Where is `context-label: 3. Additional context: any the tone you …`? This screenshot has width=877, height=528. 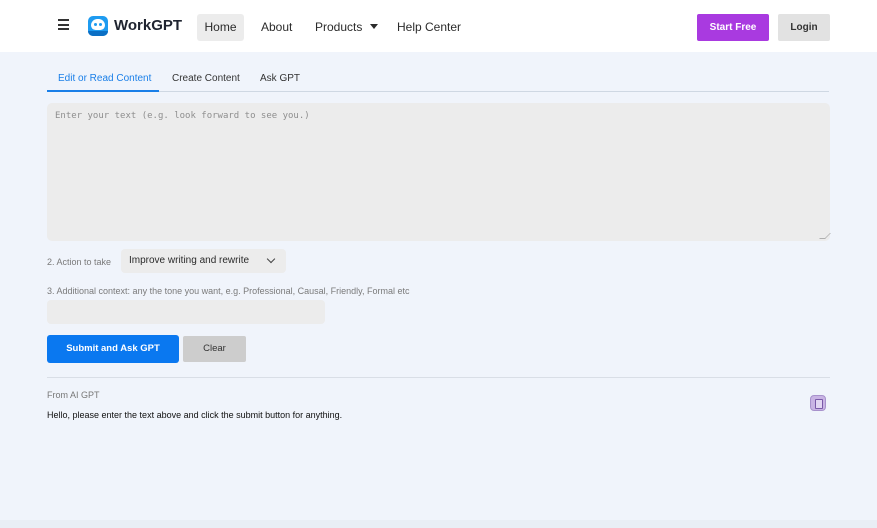 context-label: 3. Additional context: any the tone you … is located at coordinates (228, 291).